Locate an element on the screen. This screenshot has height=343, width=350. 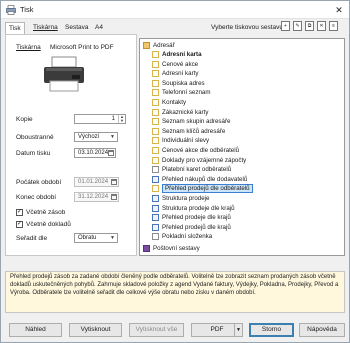
tree-item-label: Adresní karta is located at coordinates (182, 54).